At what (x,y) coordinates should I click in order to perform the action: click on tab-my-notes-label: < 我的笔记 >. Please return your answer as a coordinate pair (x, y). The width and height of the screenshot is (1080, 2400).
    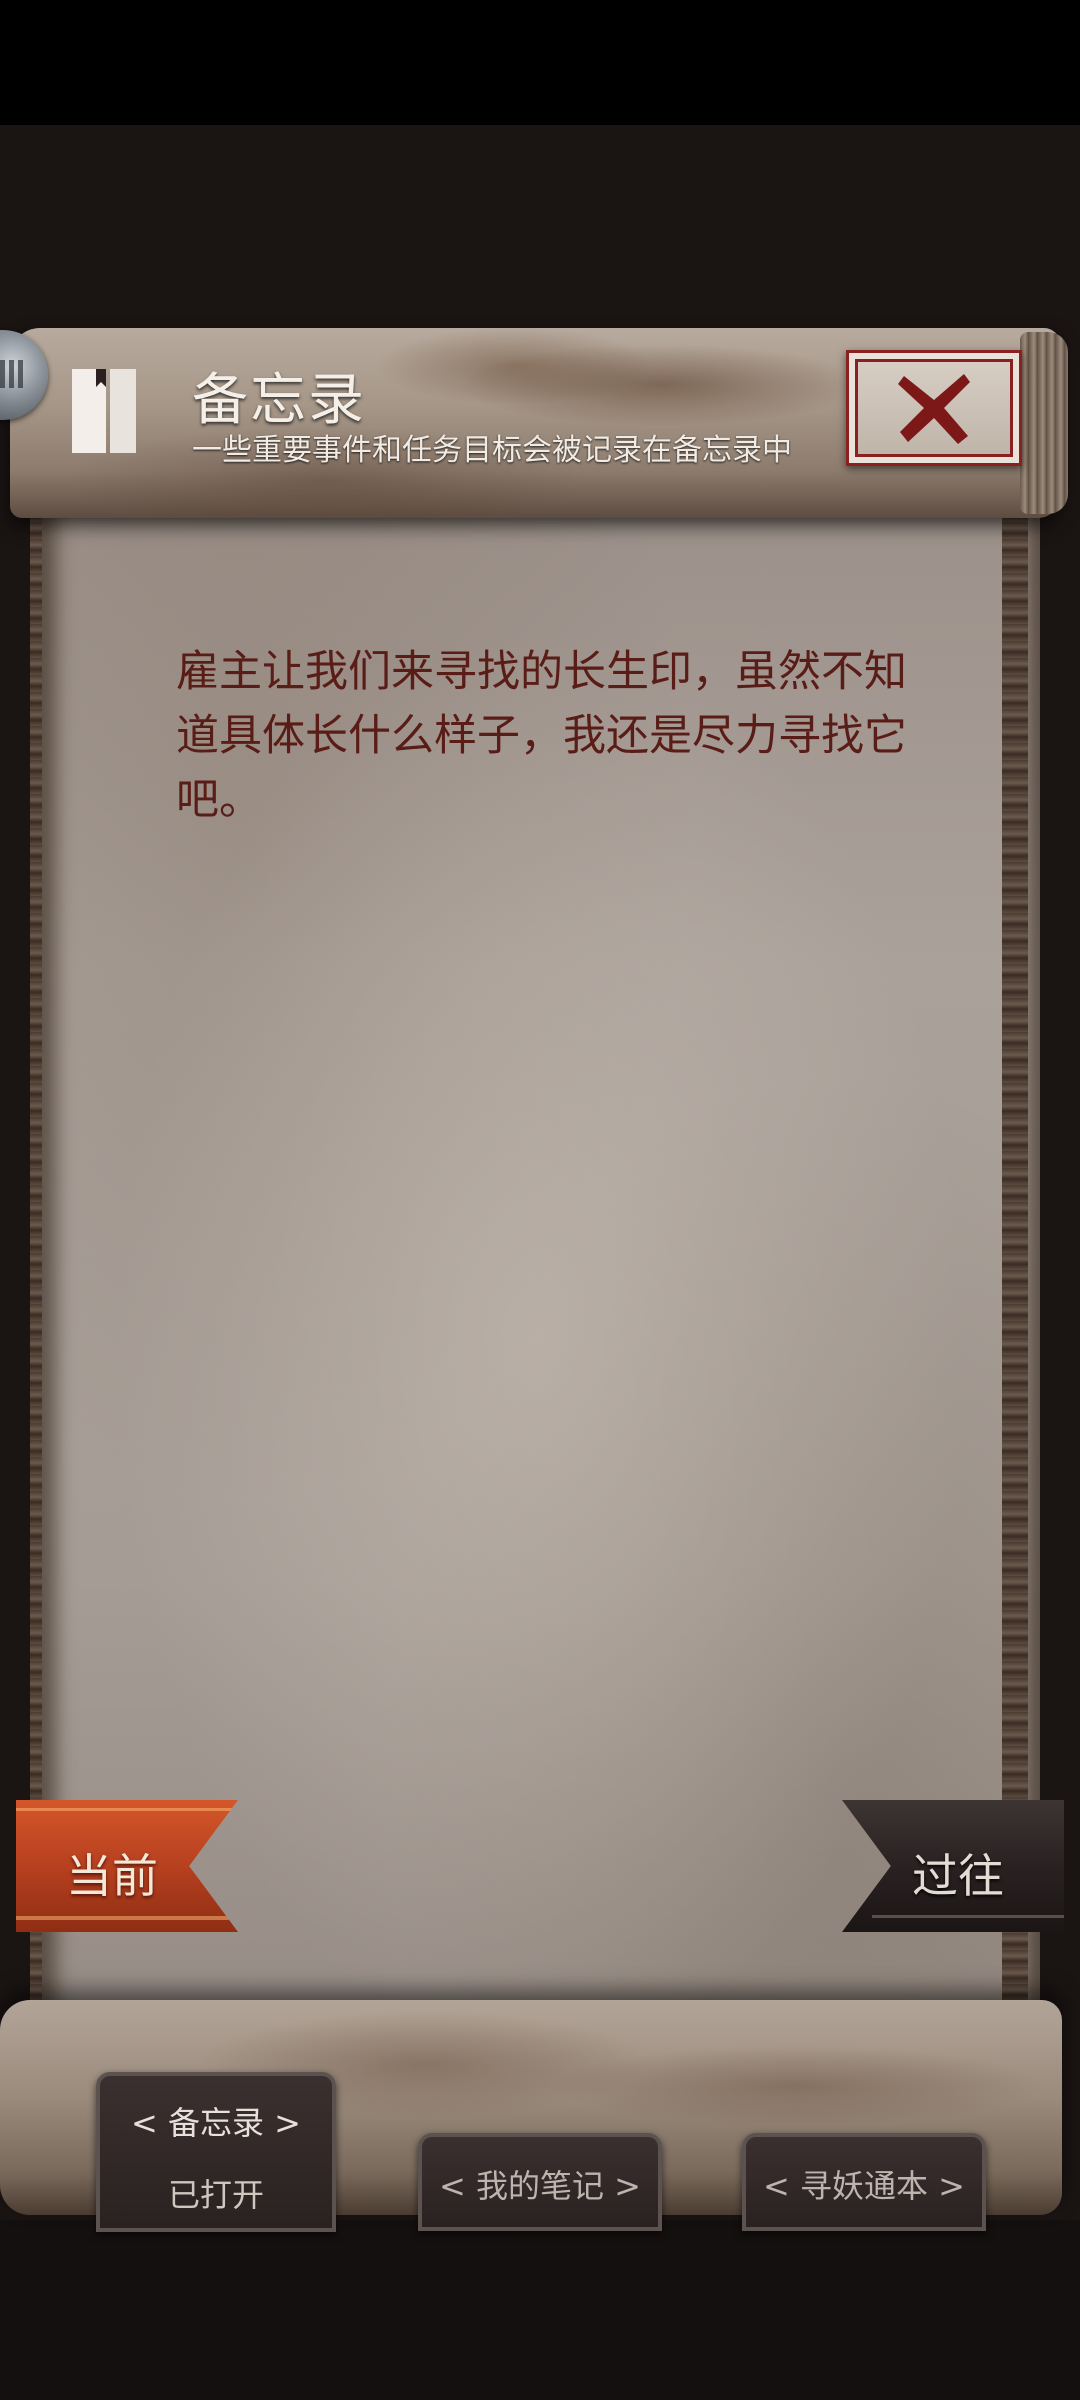
    Looking at the image, I should click on (540, 2186).